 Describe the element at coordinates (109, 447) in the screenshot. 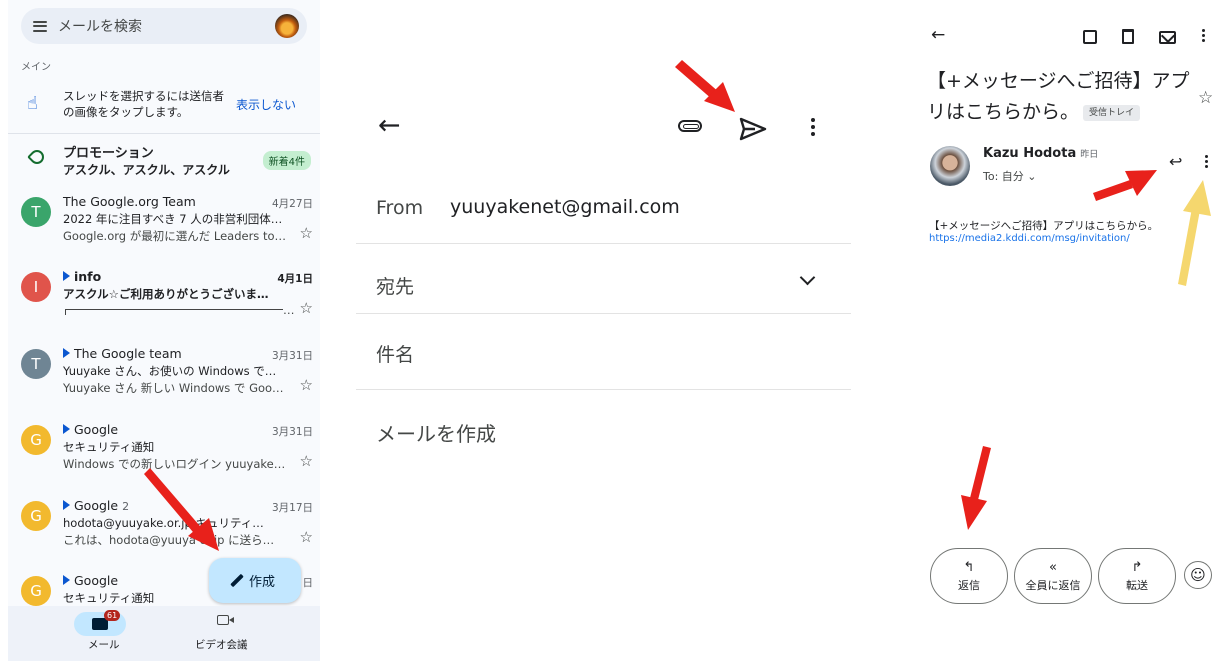

I see `mail-subject: セキュリティ通知` at that location.